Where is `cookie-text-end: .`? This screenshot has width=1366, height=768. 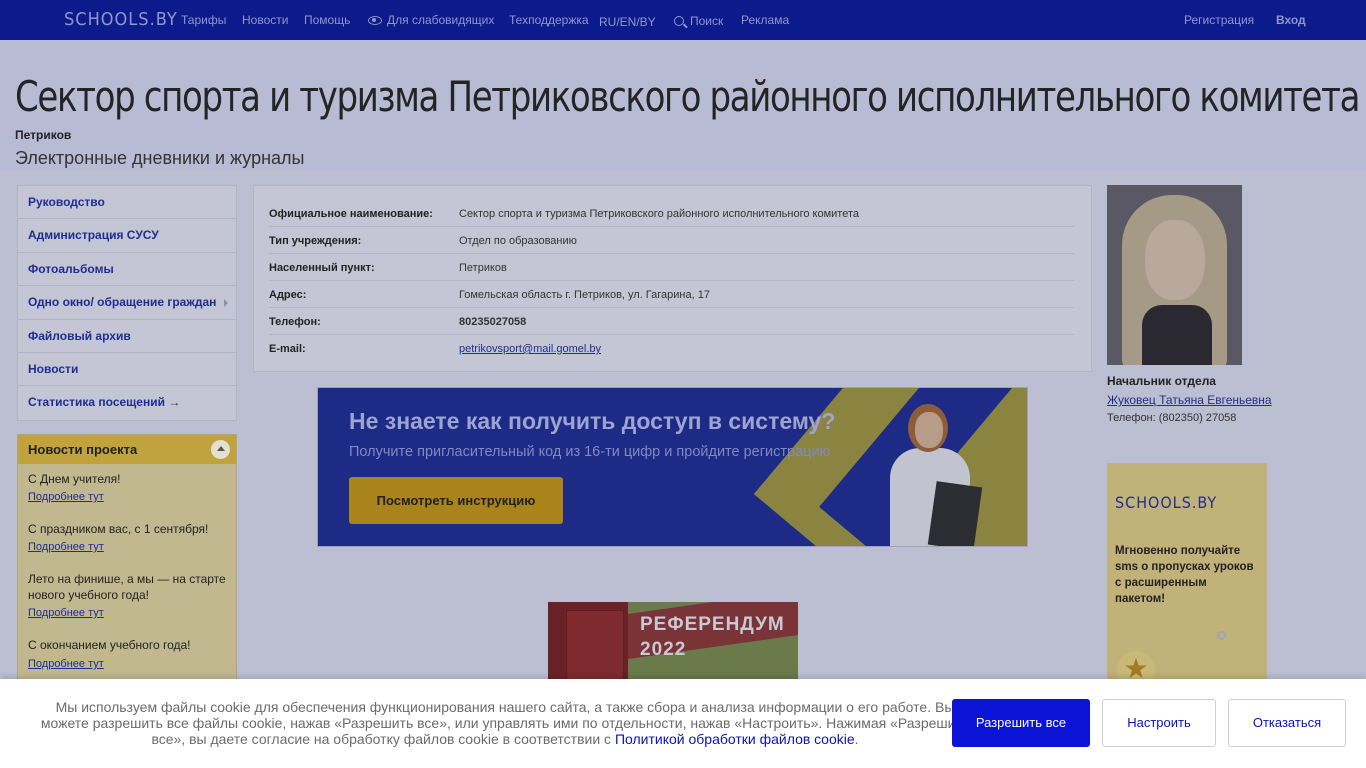
cookie-text-end: . is located at coordinates (856, 739).